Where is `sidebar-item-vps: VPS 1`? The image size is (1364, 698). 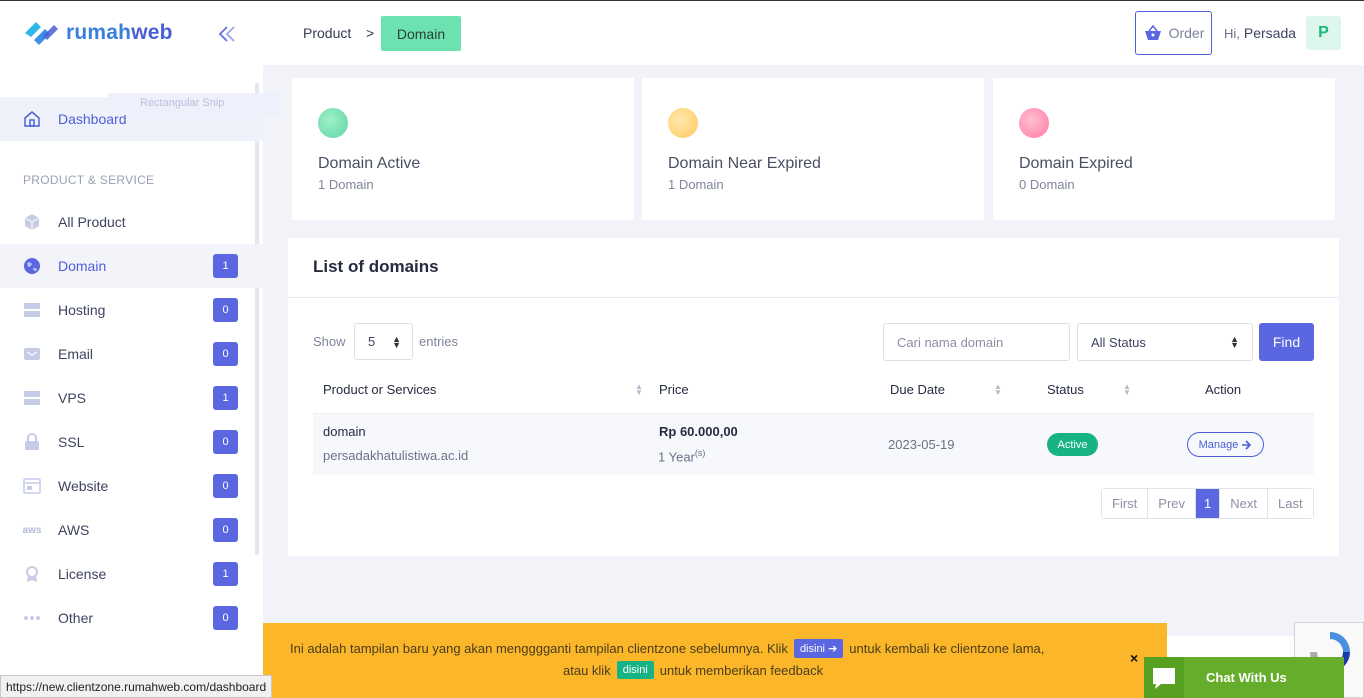 sidebar-item-vps: VPS 1 is located at coordinates (131, 398).